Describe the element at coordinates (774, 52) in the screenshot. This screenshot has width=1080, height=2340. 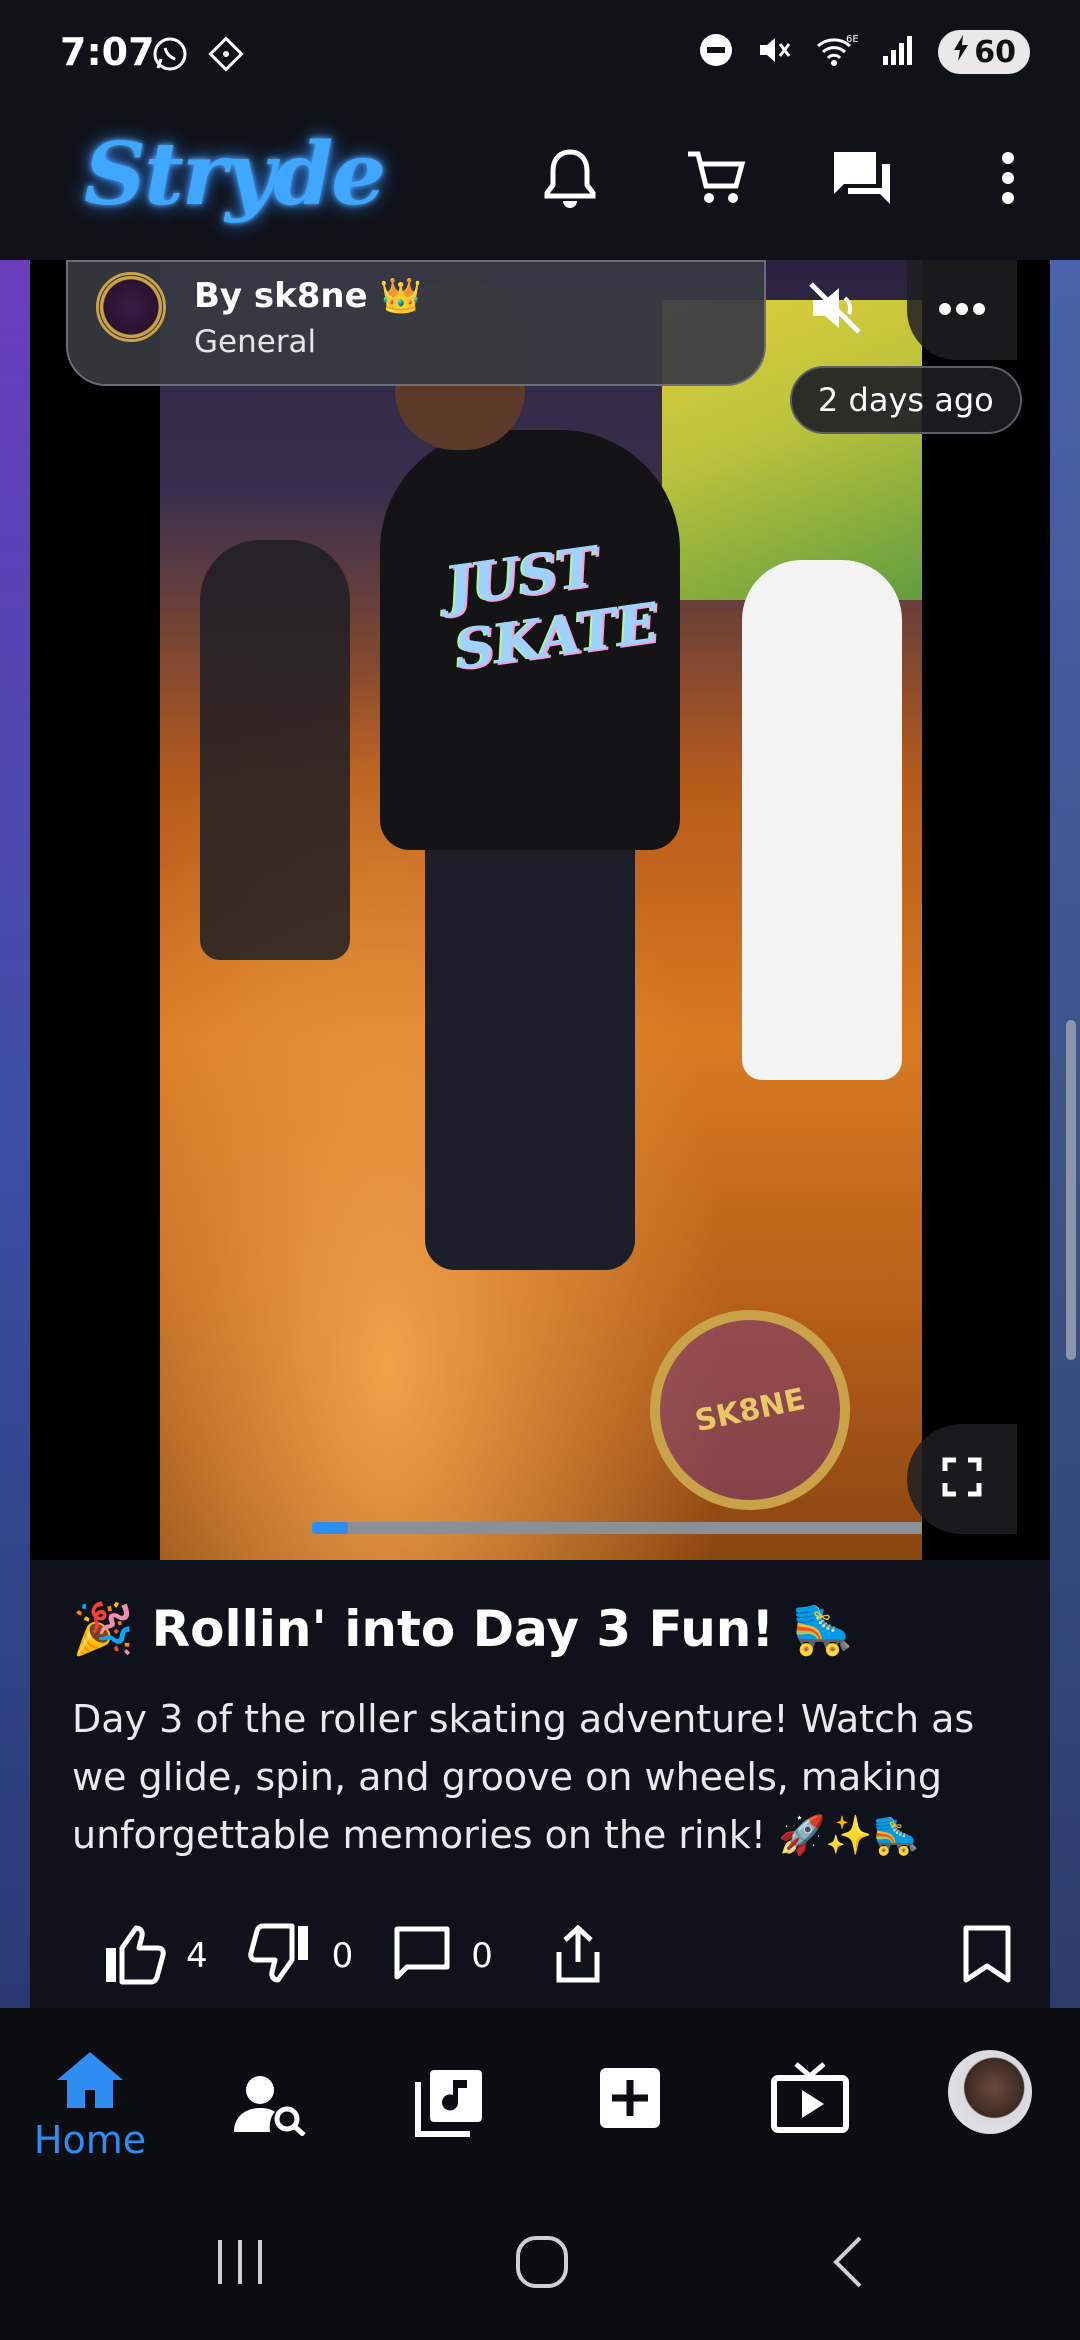
I see `mute-icon` at that location.